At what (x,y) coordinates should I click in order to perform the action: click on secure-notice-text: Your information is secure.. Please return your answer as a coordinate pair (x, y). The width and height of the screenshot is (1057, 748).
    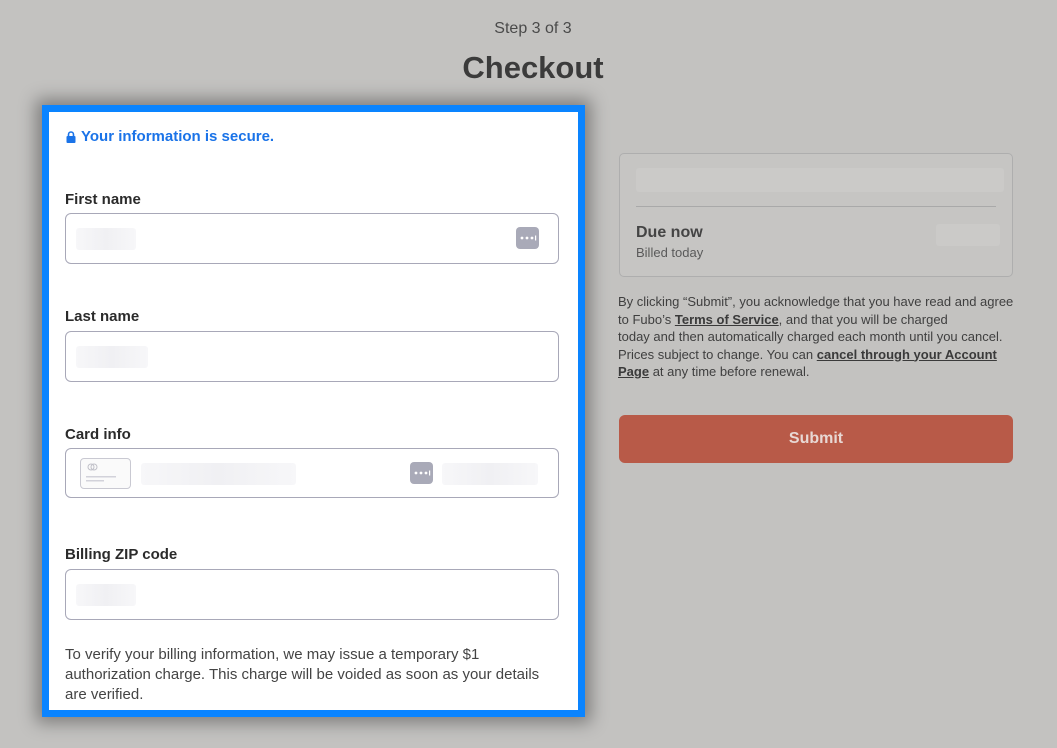
    Looking at the image, I should click on (178, 136).